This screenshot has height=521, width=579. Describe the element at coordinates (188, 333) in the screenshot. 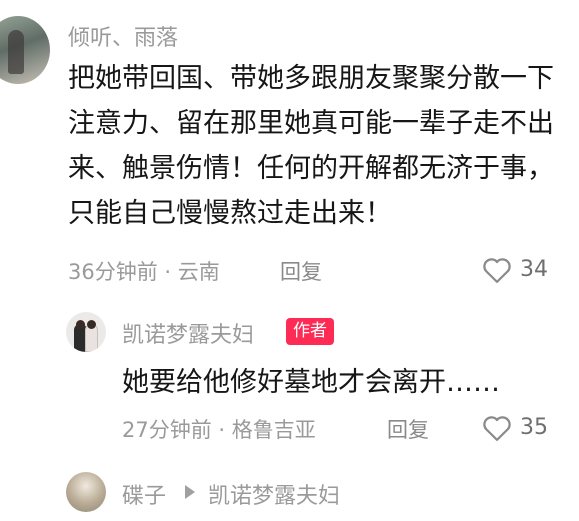

I see `comment-author: 凯诺梦露夫妇` at that location.